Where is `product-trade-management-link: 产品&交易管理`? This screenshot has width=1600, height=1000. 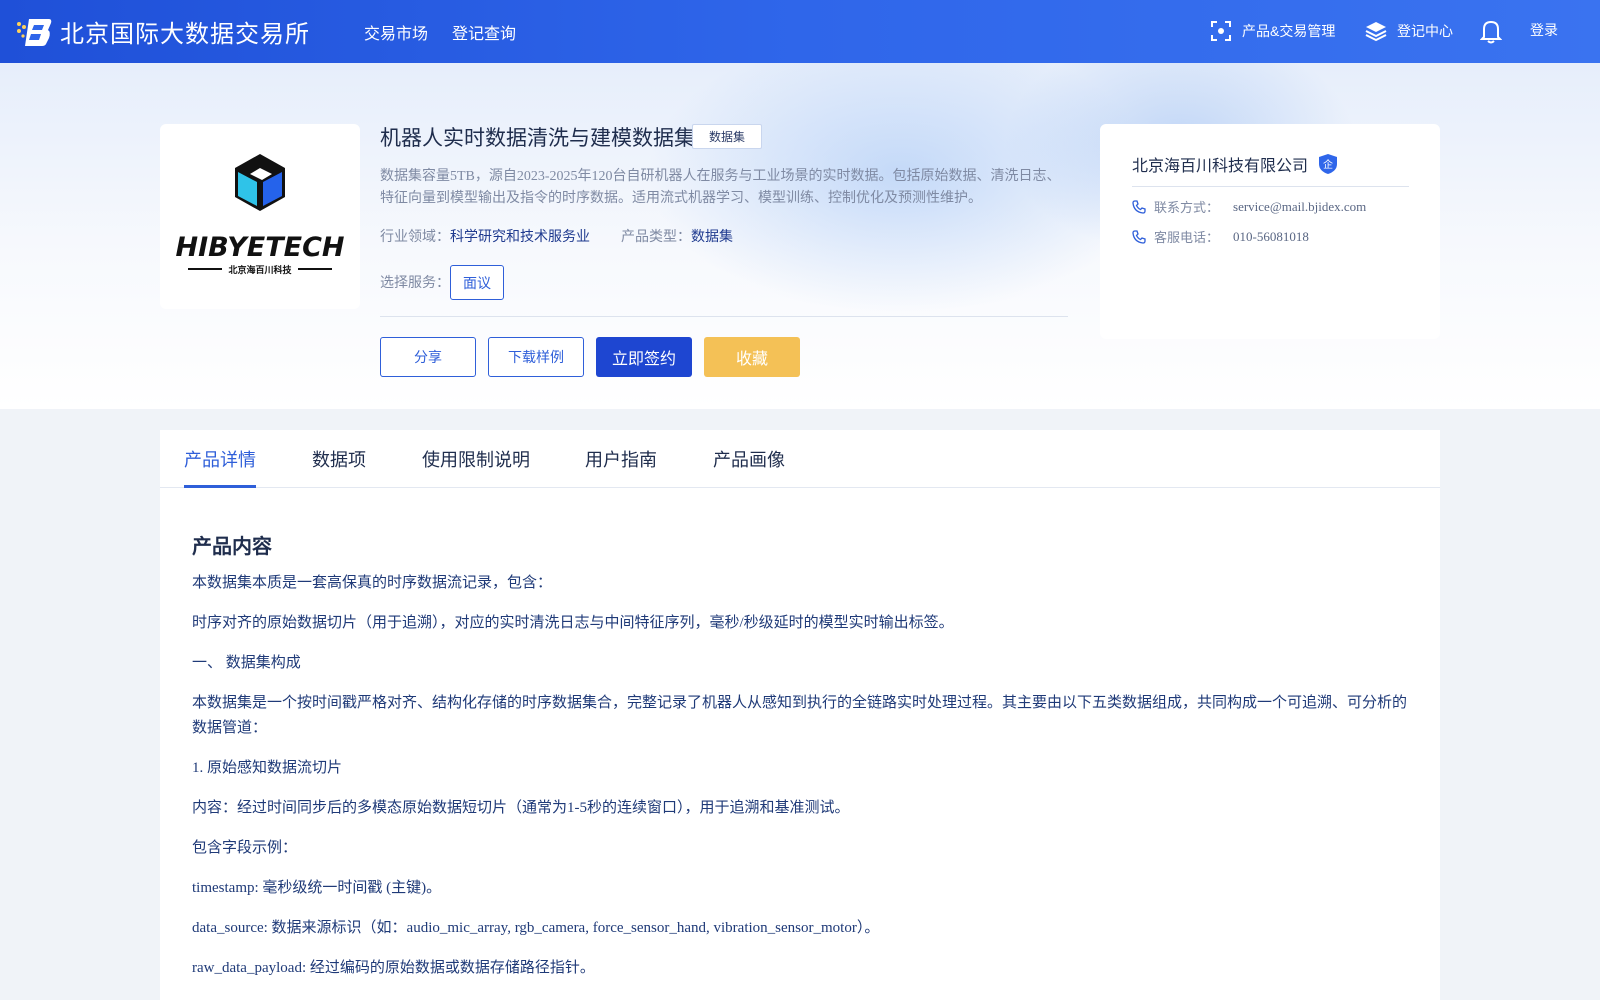
product-trade-management-link: 产品&交易管理 is located at coordinates (1272, 31).